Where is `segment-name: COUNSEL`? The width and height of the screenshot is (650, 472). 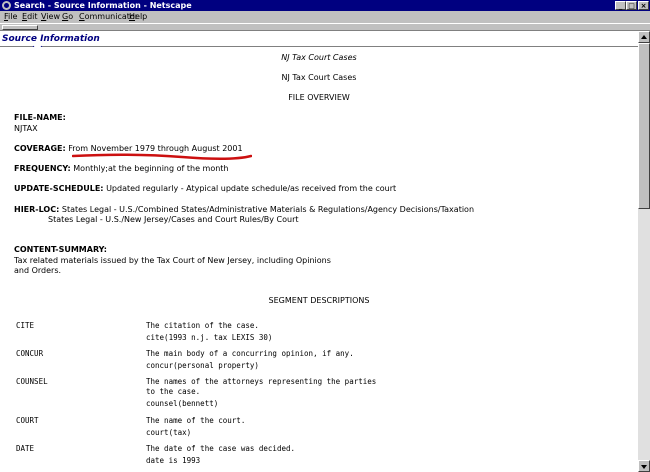
segment-name: COUNSEL is located at coordinates (32, 381).